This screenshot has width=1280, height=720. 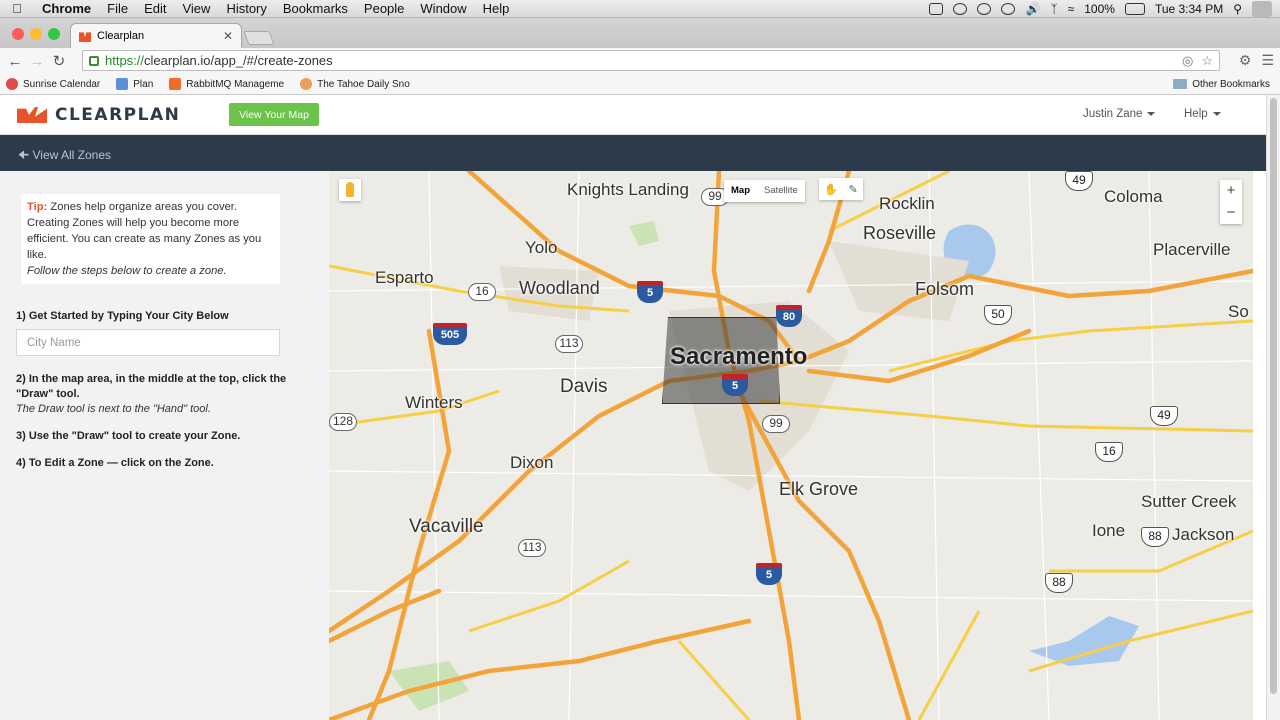 What do you see at coordinates (1032, 9) in the screenshot?
I see `volume-icon: 🔊` at bounding box center [1032, 9].